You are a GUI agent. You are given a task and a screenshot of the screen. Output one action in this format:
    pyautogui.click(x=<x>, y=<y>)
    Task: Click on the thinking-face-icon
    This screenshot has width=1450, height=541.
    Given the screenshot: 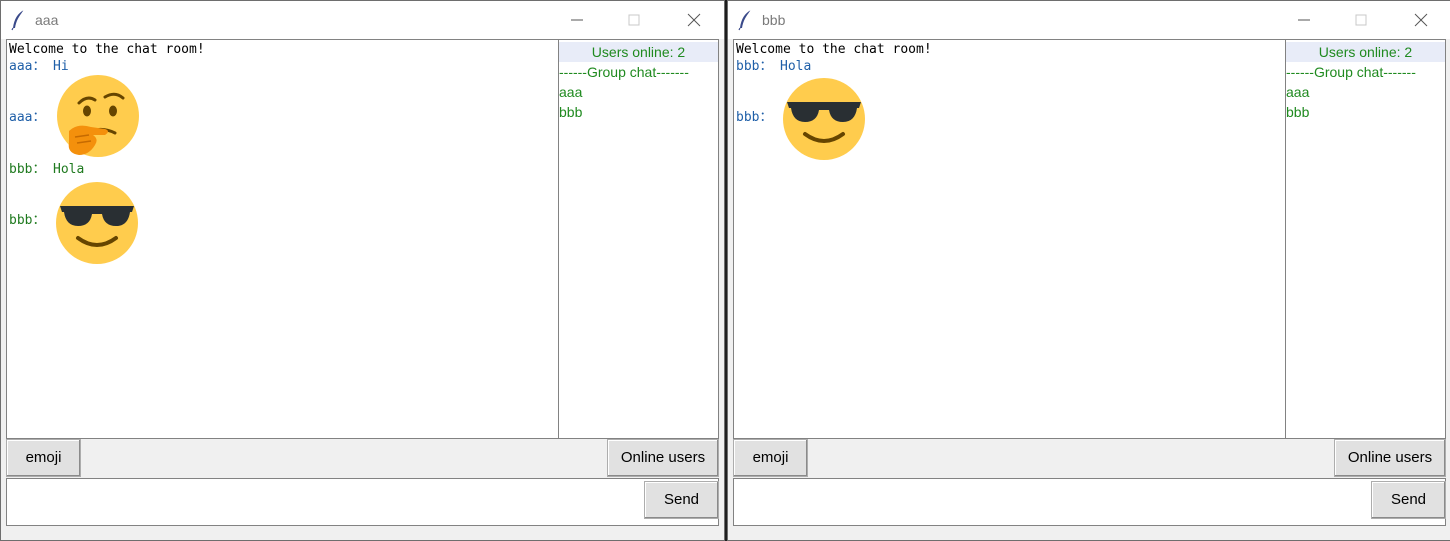 What is the action you would take?
    pyautogui.click(x=98, y=116)
    